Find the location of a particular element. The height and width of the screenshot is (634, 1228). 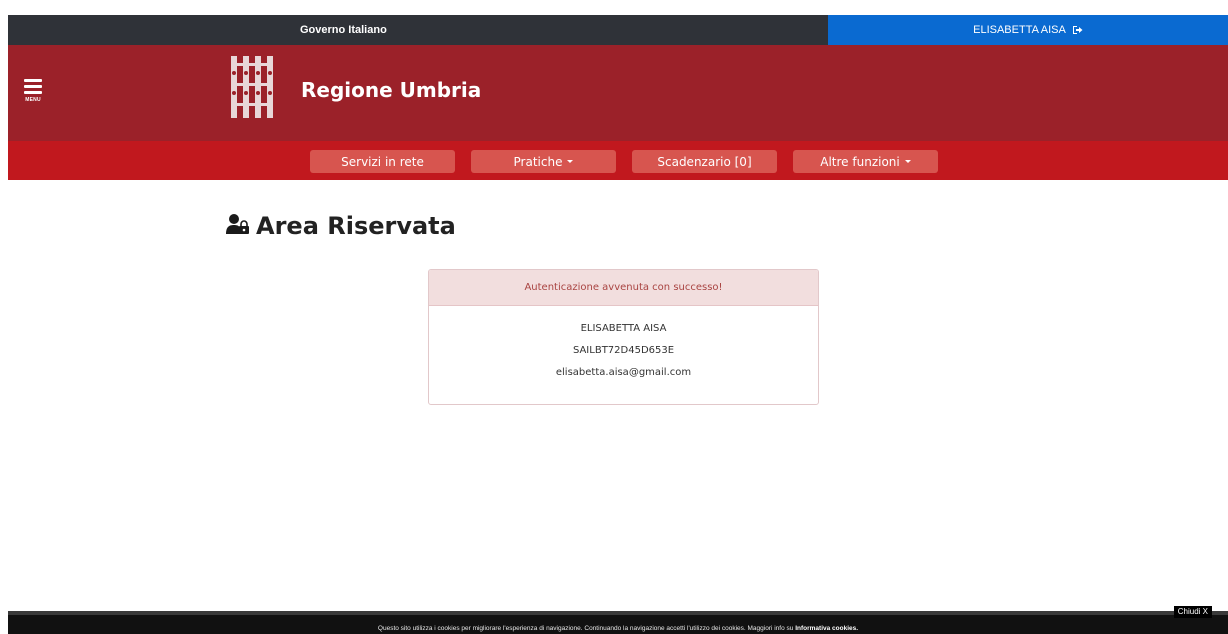

success-alert: Autenticazione avvenuta con successo! is located at coordinates (623, 288).